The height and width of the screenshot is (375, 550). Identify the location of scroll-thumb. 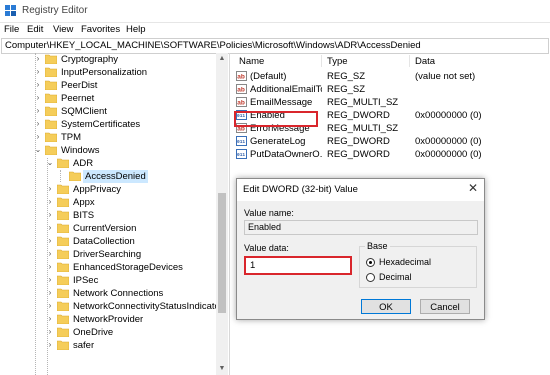
(222, 253).